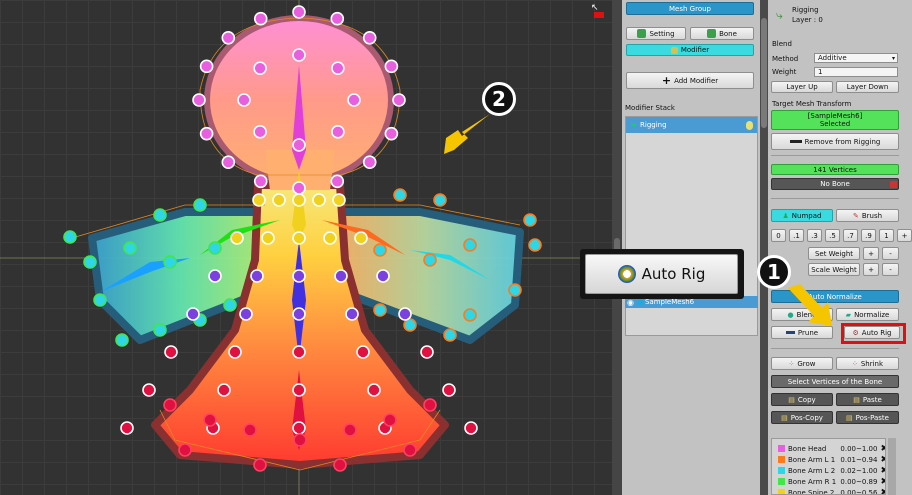 This screenshot has height=495, width=912. Describe the element at coordinates (656, 33) in the screenshot. I see `setting-button: Setting` at that location.